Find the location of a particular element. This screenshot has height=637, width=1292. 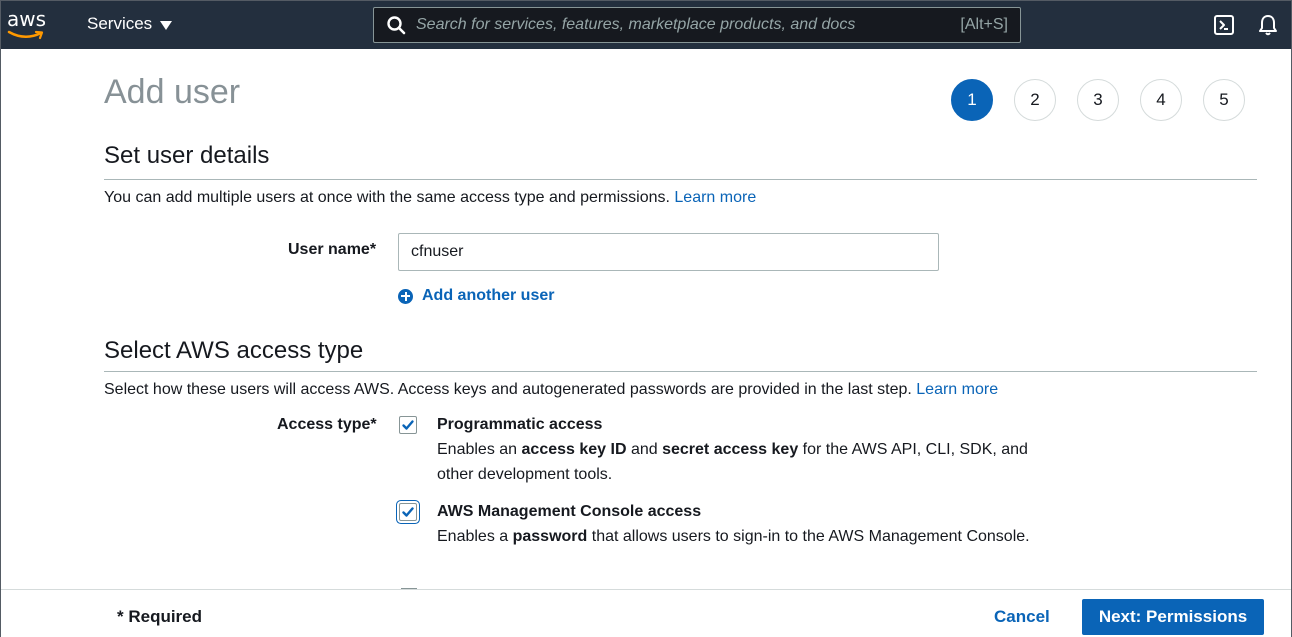

aws-smile-icon is located at coordinates (25, 35).